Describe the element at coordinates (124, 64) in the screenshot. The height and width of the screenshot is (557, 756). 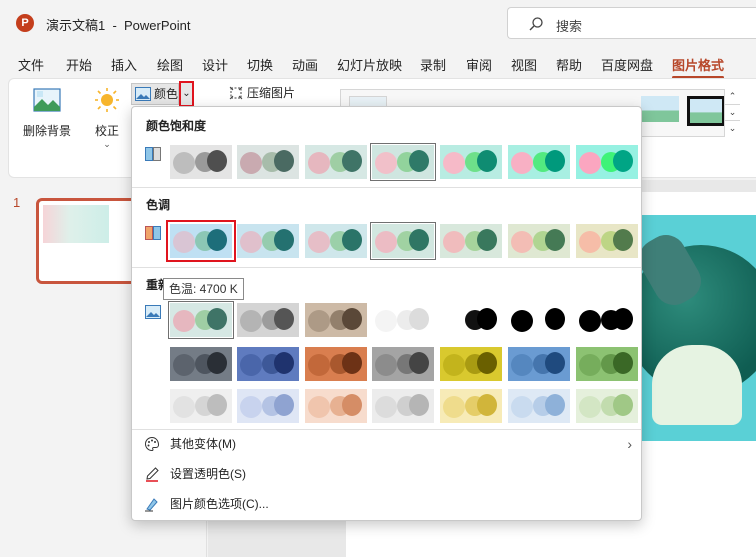
I see `tab-insert: 插入` at that location.